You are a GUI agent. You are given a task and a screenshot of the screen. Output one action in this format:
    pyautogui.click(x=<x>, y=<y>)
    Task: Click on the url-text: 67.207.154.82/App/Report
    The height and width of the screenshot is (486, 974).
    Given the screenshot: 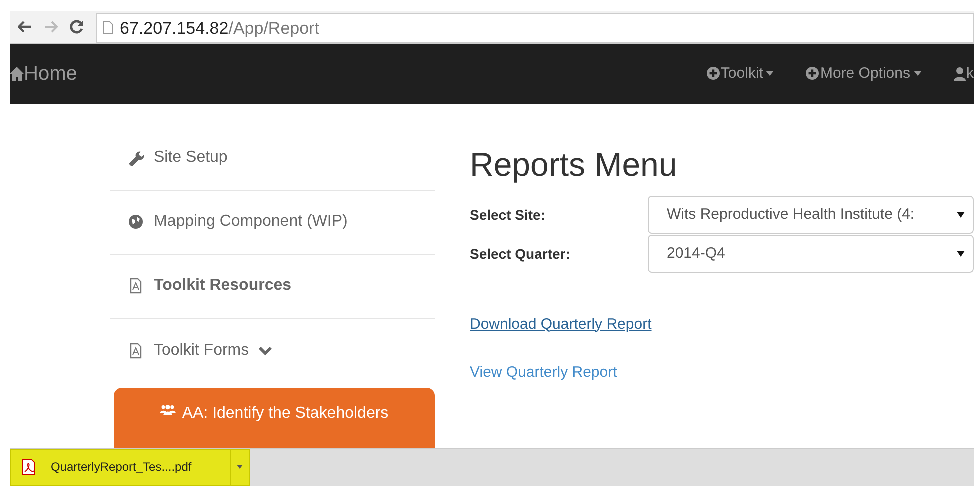 What is the action you would take?
    pyautogui.click(x=220, y=29)
    